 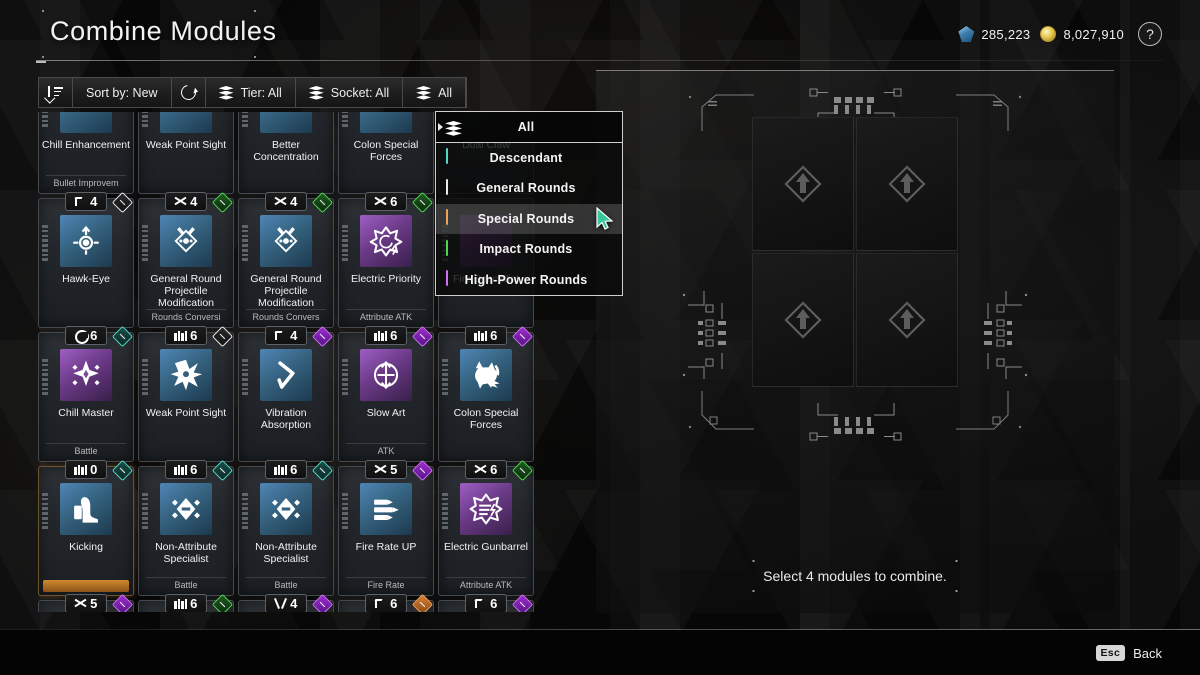 What do you see at coordinates (435, 92) in the screenshot?
I see `type-filter-dropdown: All` at bounding box center [435, 92].